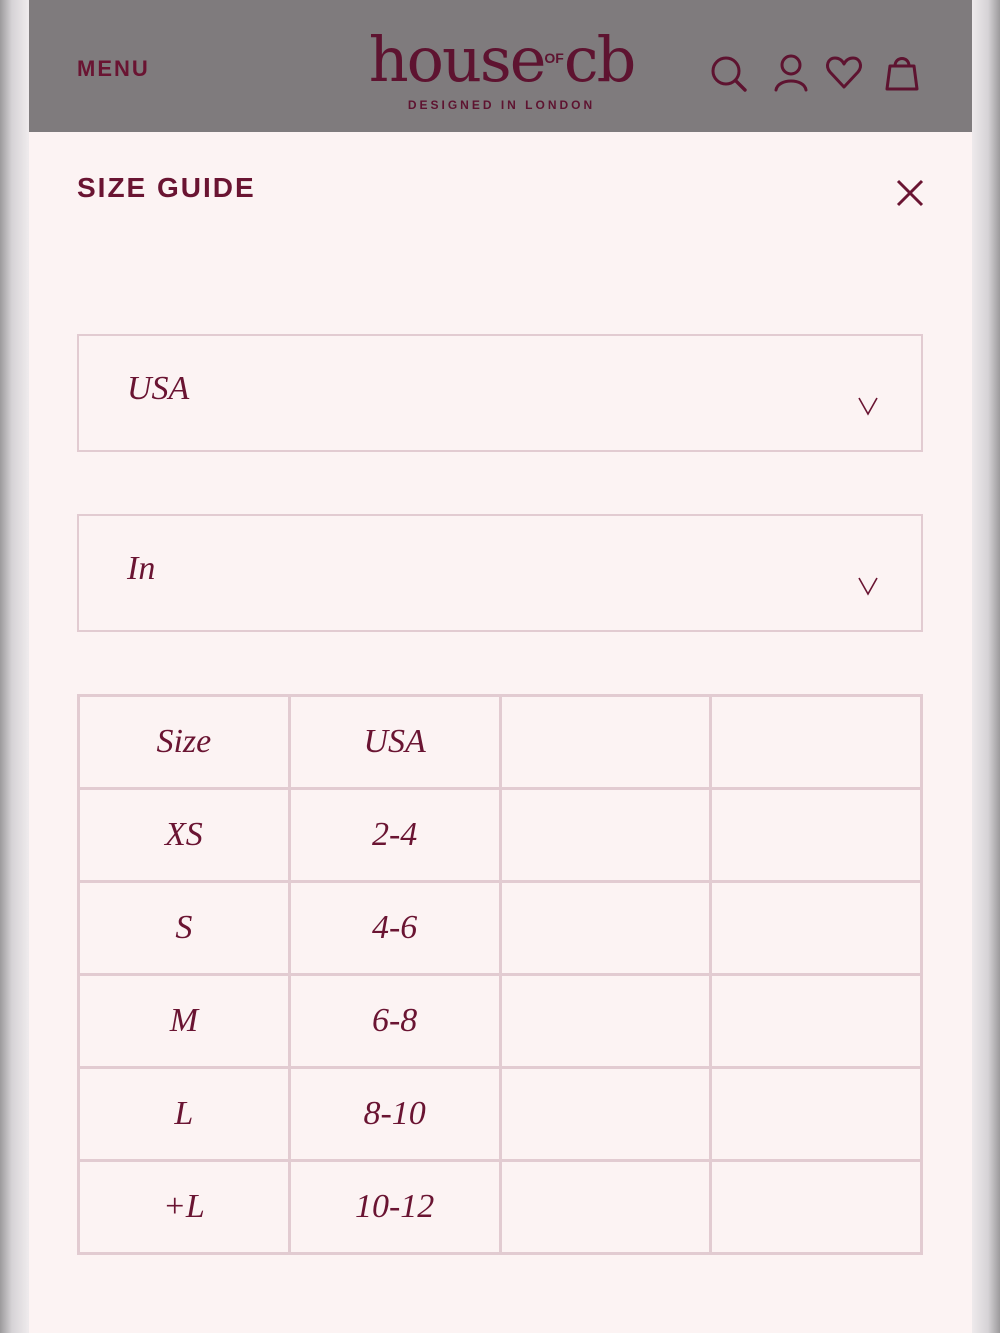 This screenshot has height=1333, width=1000. Describe the element at coordinates (394, 928) in the screenshot. I see `table-cell: 4-6` at that location.